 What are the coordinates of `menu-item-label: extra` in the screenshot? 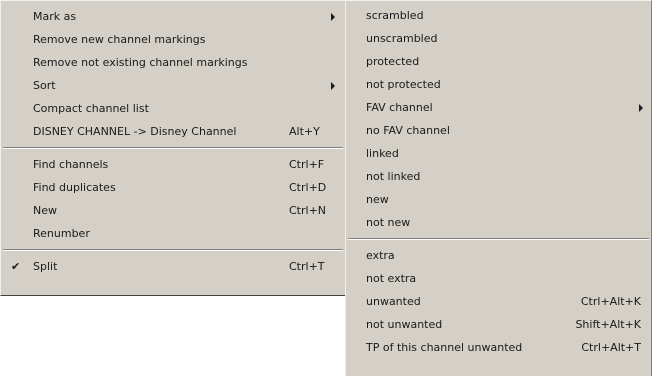 It's located at (380, 255).